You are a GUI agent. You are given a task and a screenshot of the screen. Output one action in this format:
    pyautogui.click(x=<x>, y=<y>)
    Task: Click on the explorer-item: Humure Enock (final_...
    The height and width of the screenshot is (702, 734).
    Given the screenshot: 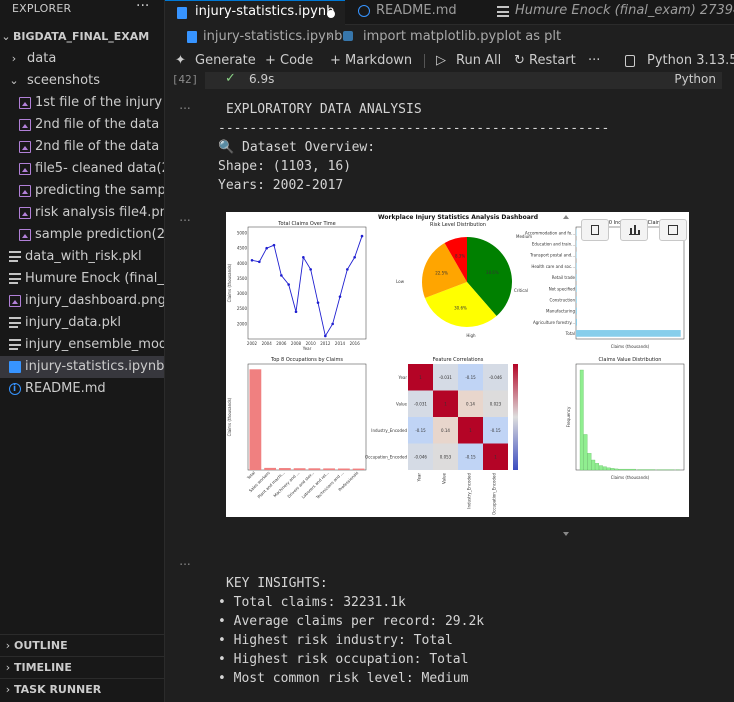 What is the action you would take?
    pyautogui.click(x=82, y=279)
    